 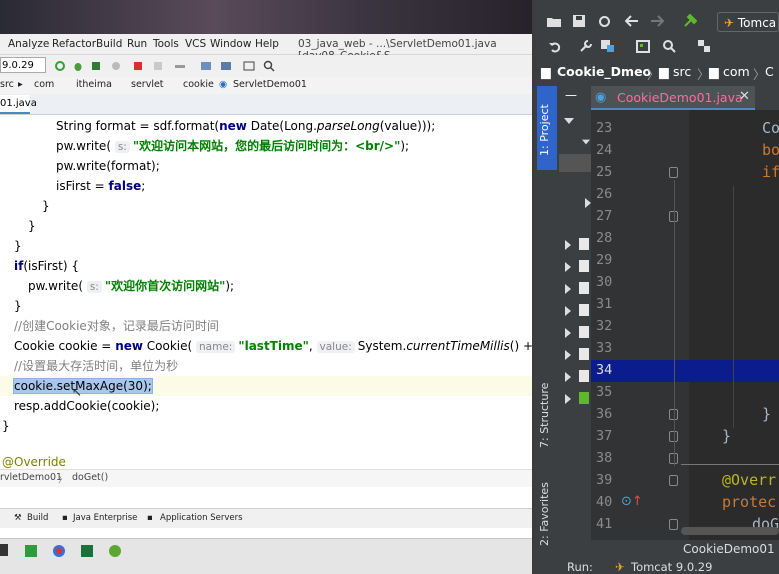 I want to click on menu-refactor: Refactor, so click(x=74, y=44).